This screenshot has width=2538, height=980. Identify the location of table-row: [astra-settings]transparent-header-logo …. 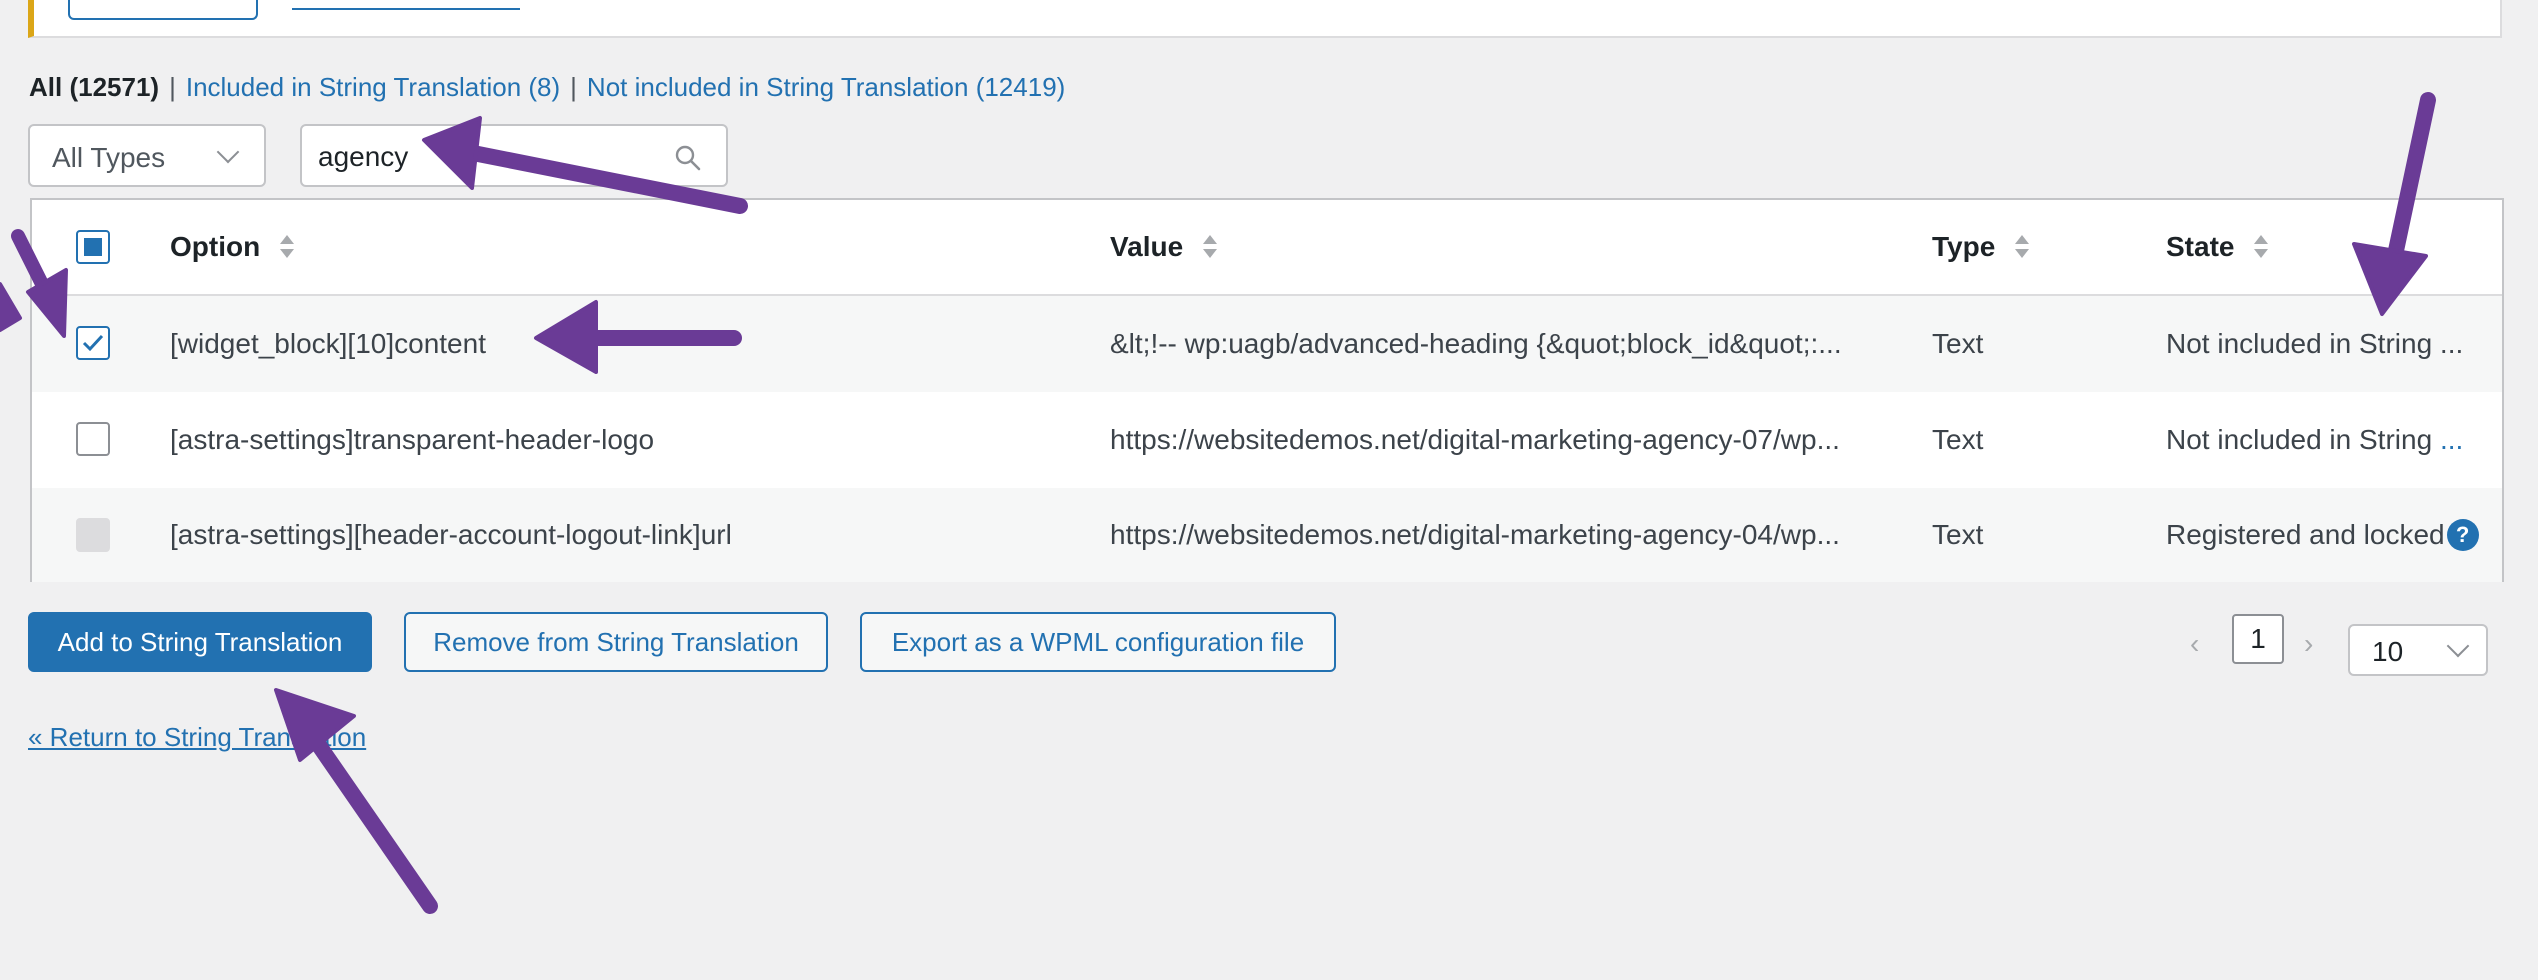
(1267, 440).